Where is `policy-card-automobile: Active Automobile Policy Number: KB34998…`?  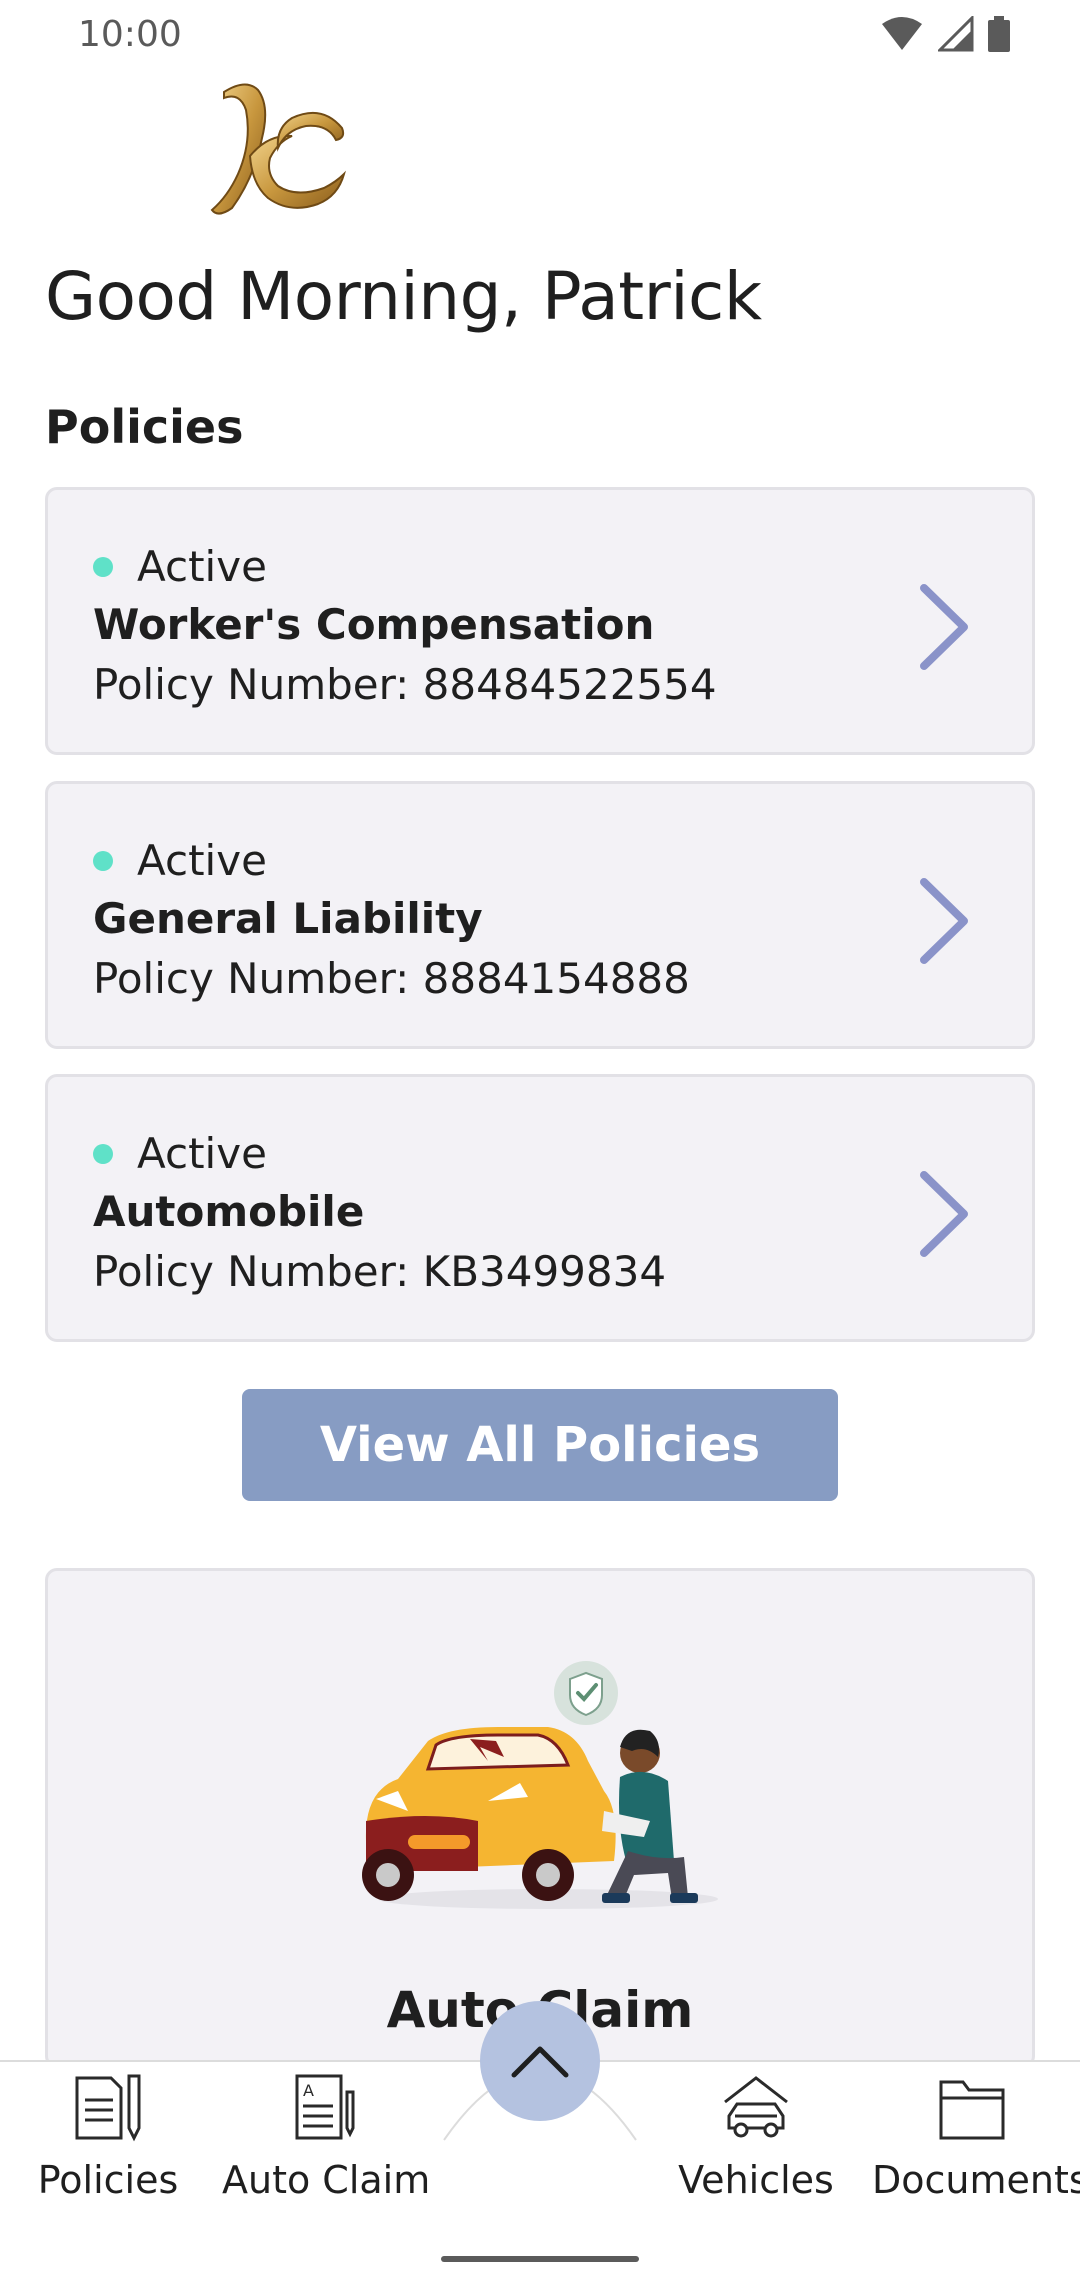 policy-card-automobile: Active Automobile Policy Number: KB34998… is located at coordinates (540, 1208).